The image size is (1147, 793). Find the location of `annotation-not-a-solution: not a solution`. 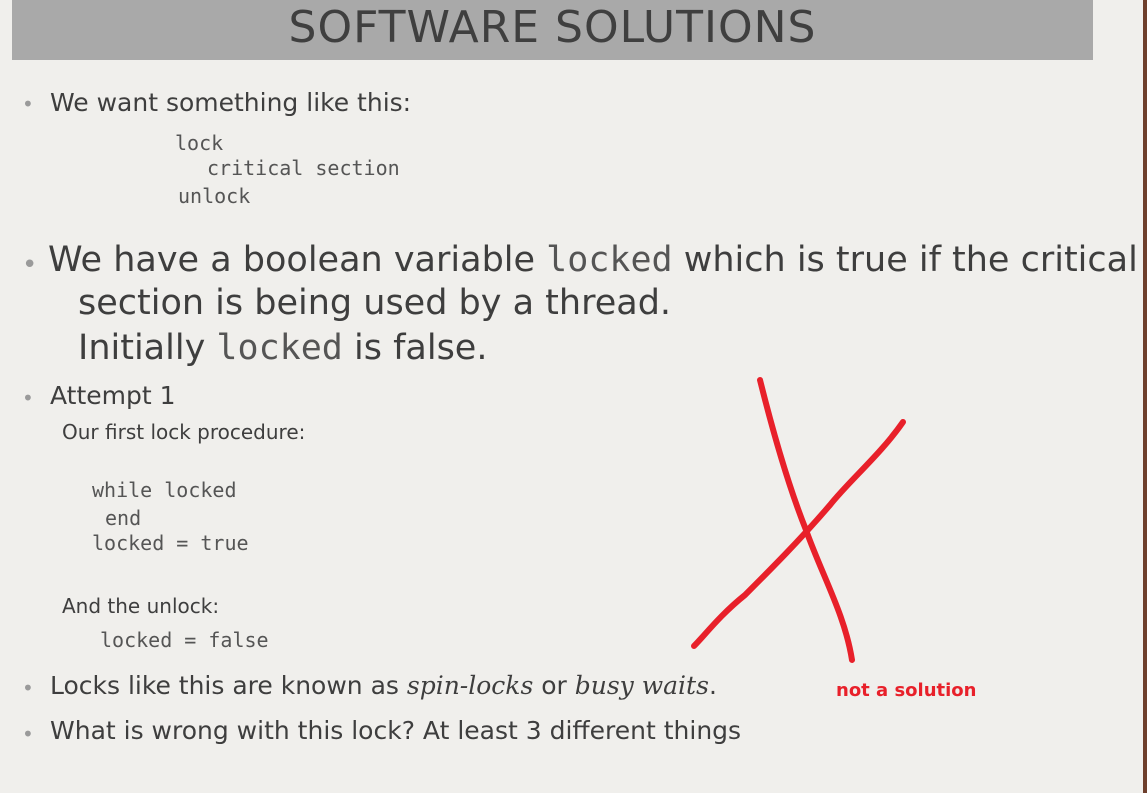

annotation-not-a-solution: not a solution is located at coordinates (906, 690).